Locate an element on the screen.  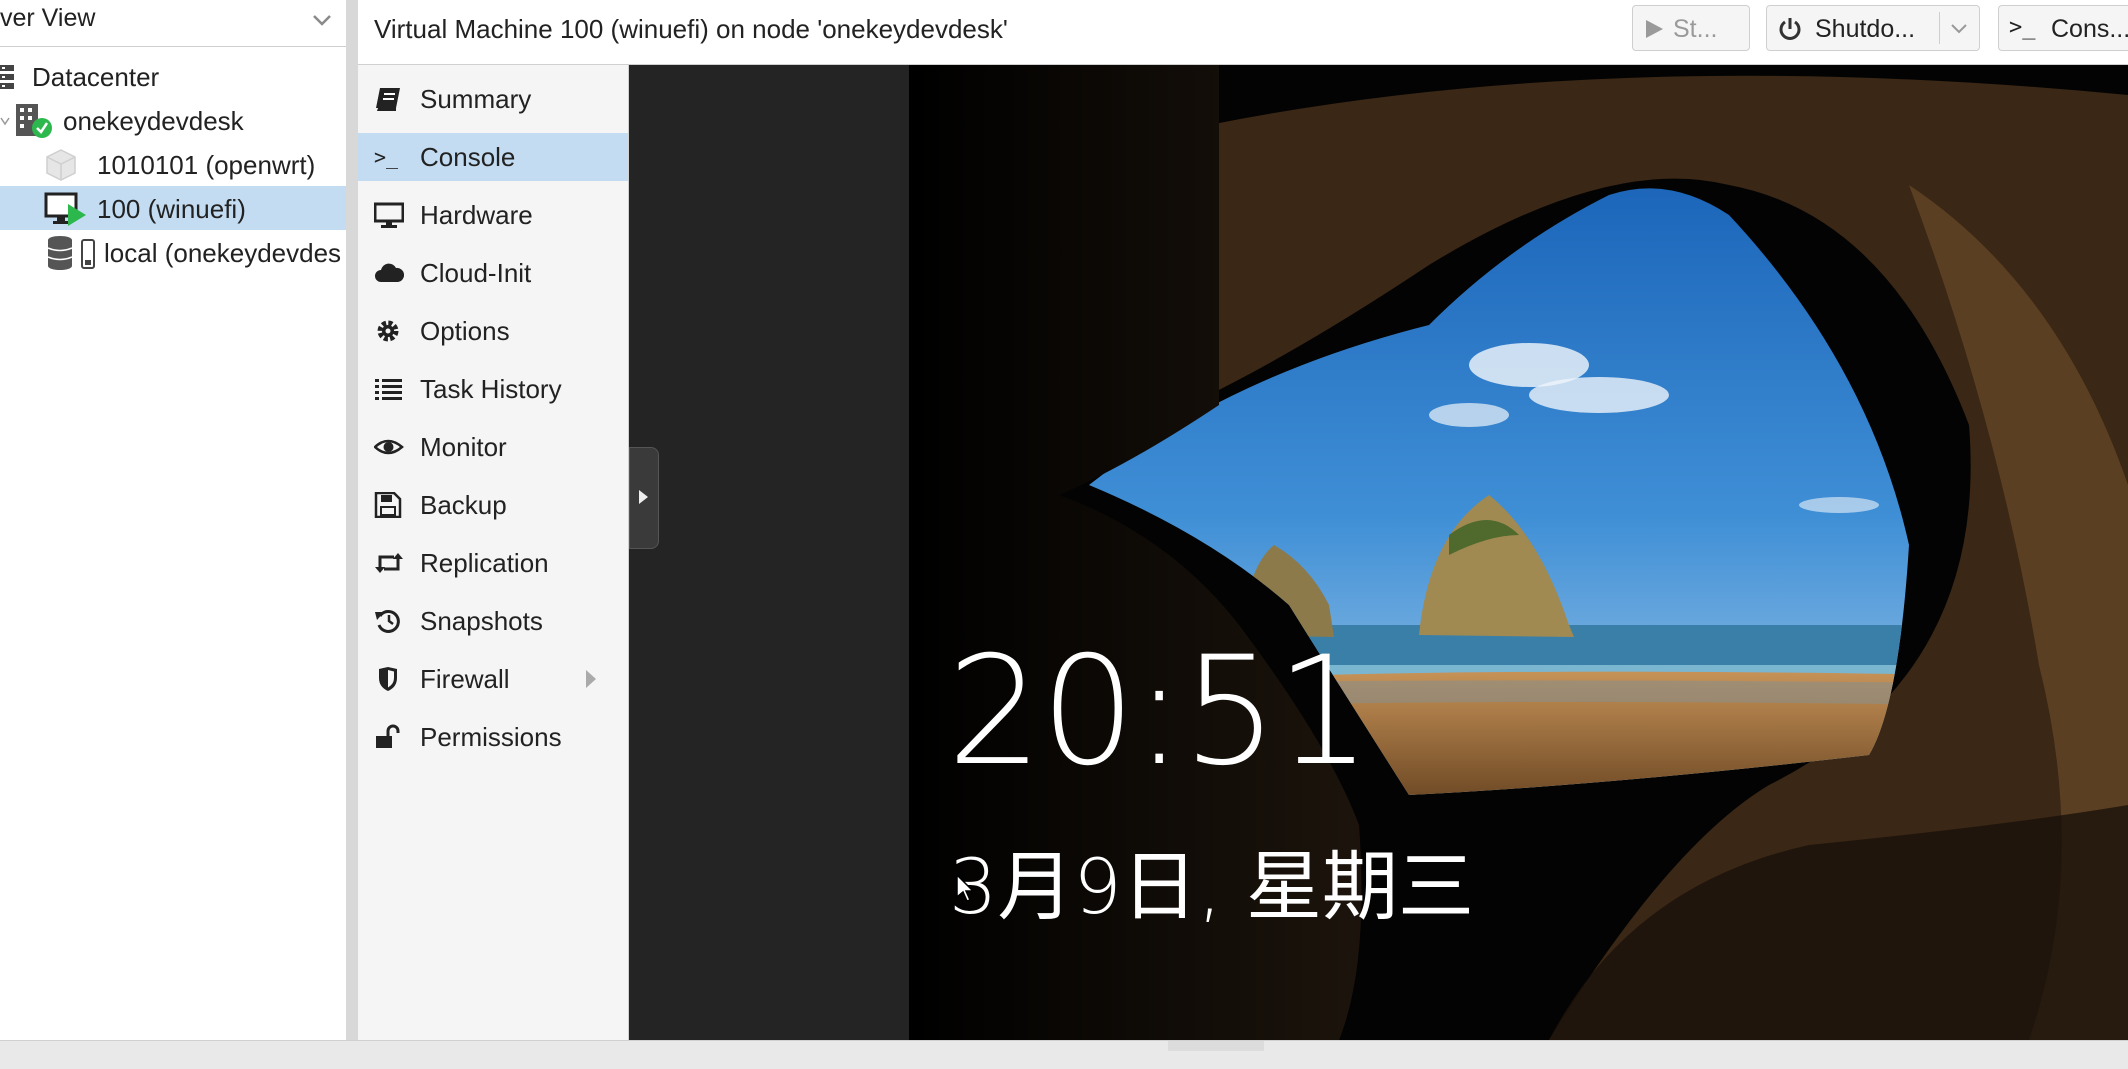
menu-item-permissions: Permissions is located at coordinates (493, 737).